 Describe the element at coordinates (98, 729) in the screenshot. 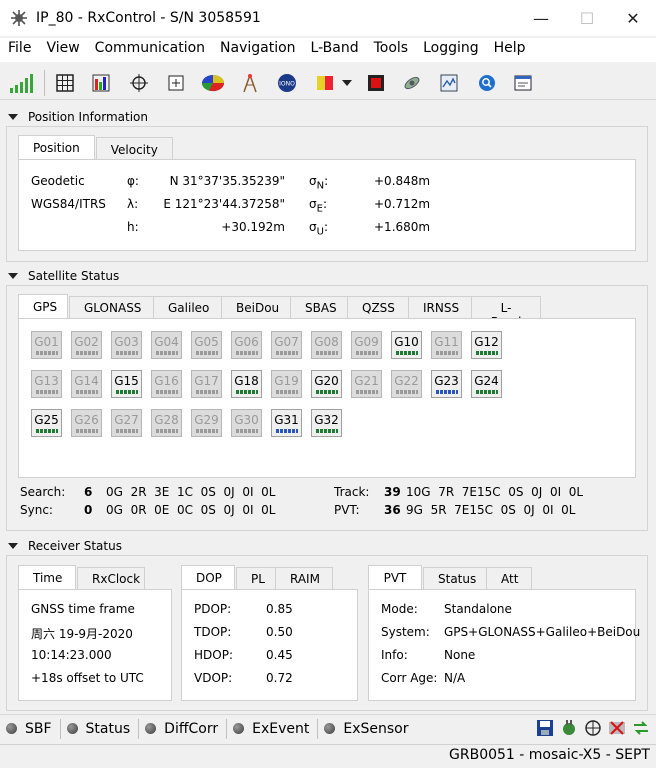

I see `status-indicator: Status` at that location.